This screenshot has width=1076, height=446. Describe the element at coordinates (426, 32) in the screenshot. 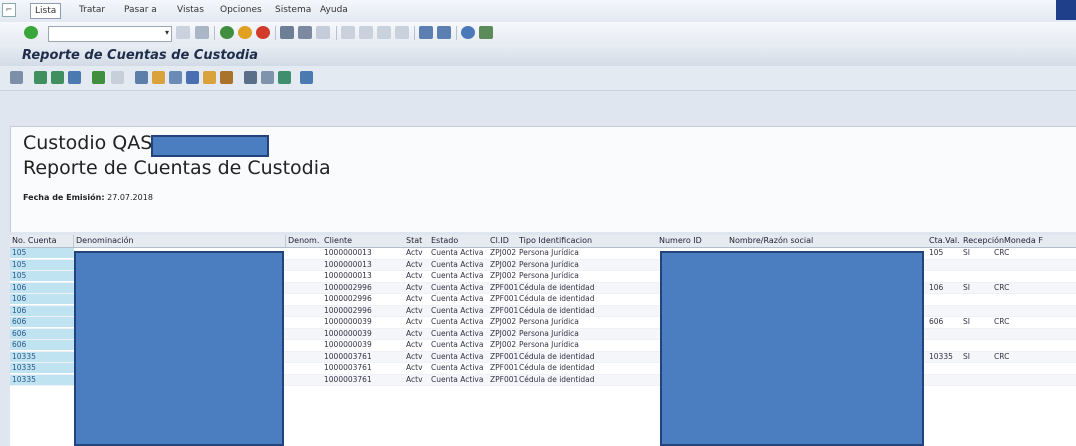

I see `new-session-icon` at that location.